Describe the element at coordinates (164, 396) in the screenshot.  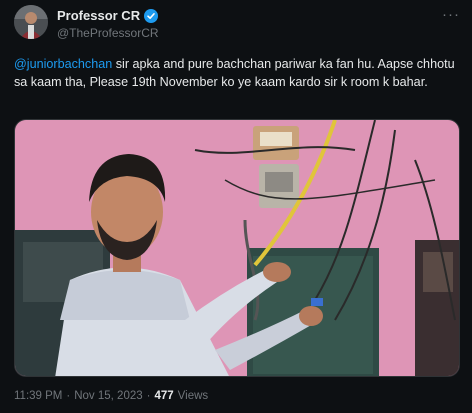
I see `views-count: 477` at that location.